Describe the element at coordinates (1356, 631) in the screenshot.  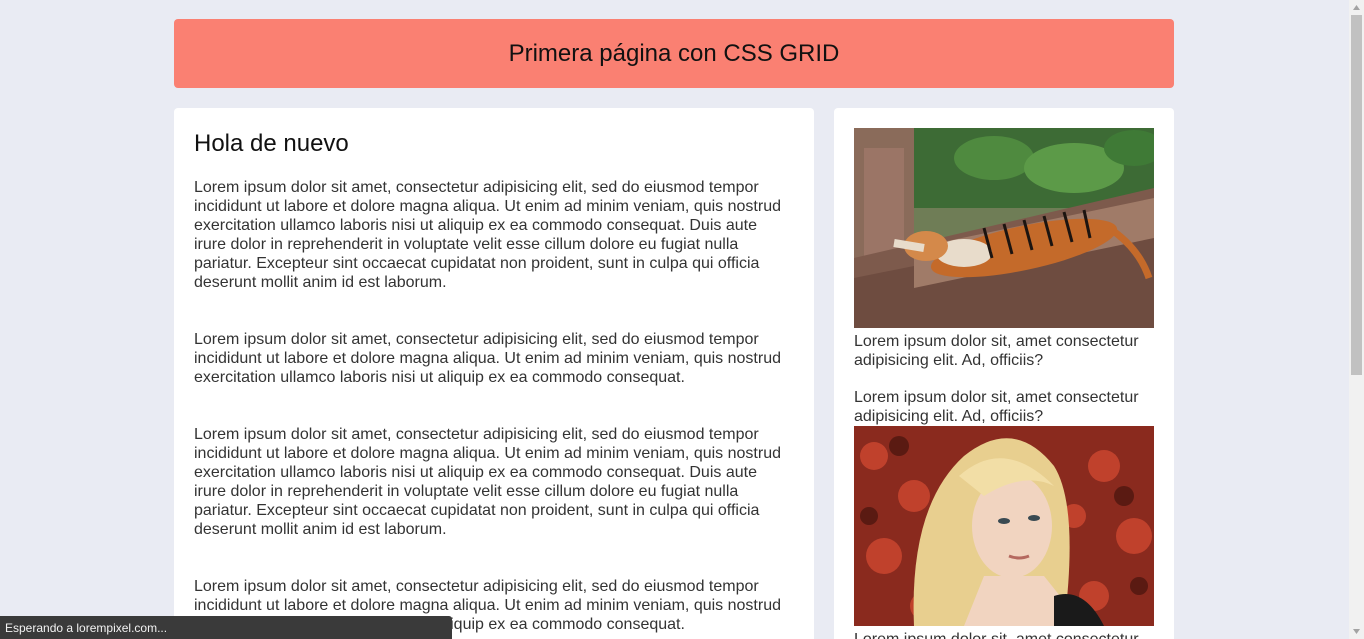
I see `scroll-down-arrow-icon` at that location.